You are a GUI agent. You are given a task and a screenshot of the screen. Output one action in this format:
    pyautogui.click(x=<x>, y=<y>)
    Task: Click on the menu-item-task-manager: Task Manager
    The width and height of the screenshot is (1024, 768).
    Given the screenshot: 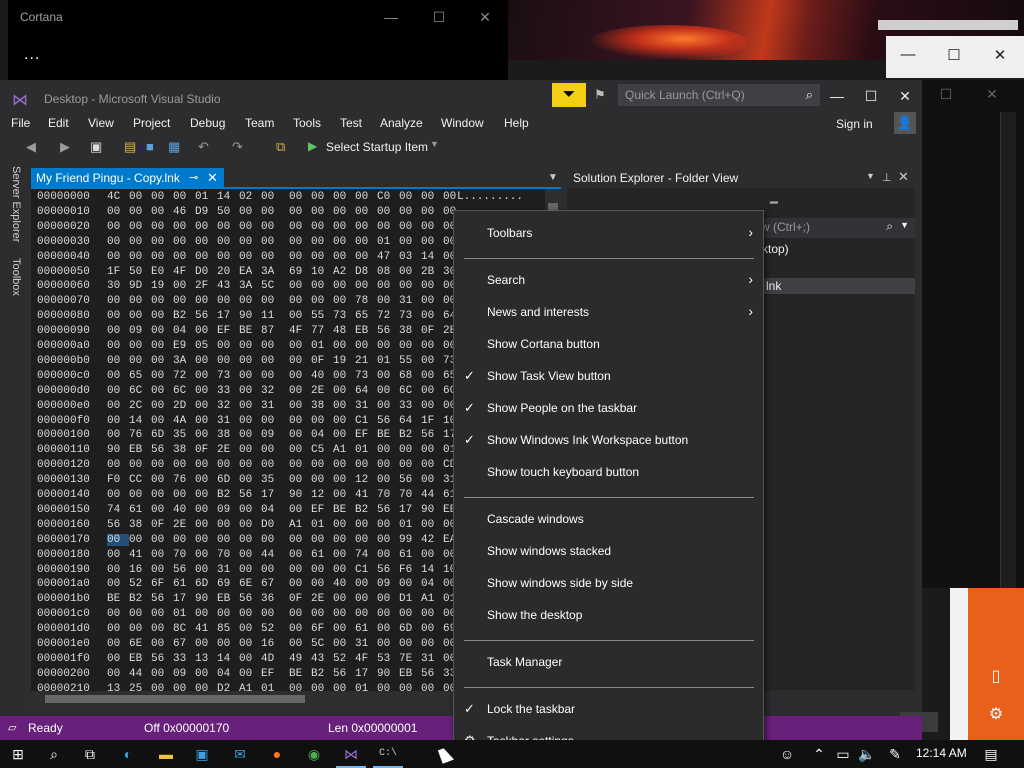 What is the action you would take?
    pyautogui.click(x=608, y=663)
    